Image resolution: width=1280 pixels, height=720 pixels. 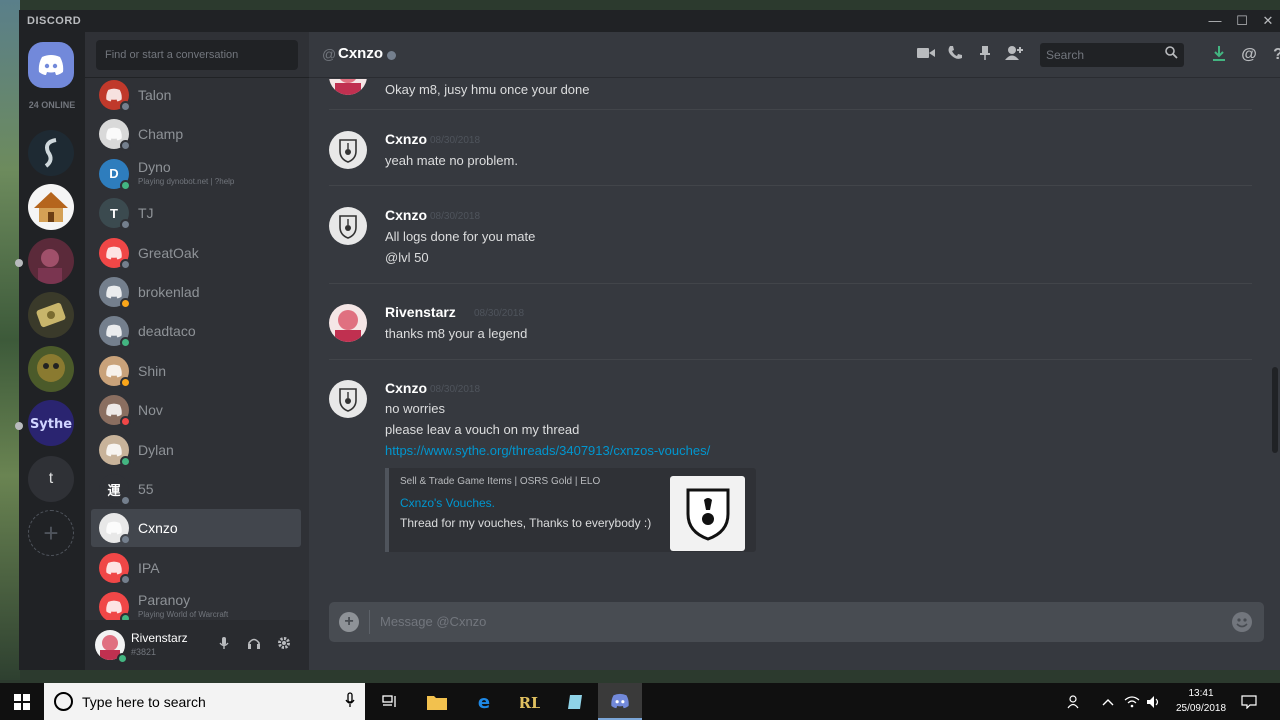 I want to click on mentions-icon: @, so click(x=1249, y=55).